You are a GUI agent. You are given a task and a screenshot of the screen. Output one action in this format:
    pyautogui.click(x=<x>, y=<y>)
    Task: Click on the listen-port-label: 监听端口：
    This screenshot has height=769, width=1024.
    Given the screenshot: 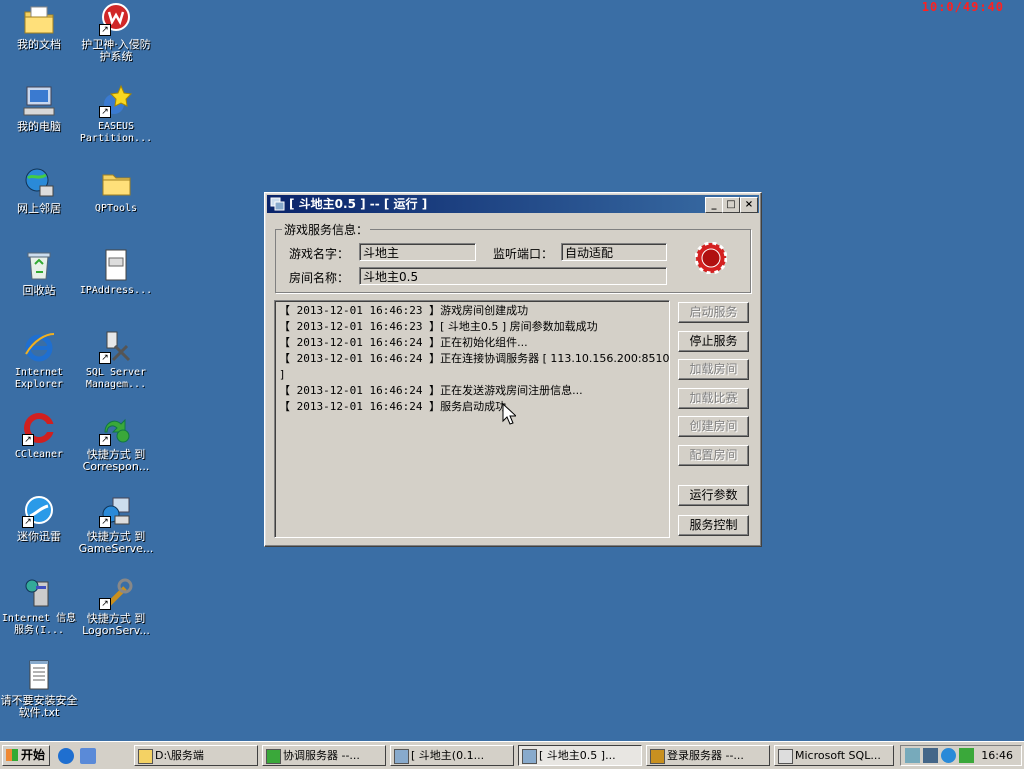 What is the action you would take?
    pyautogui.click(x=523, y=254)
    